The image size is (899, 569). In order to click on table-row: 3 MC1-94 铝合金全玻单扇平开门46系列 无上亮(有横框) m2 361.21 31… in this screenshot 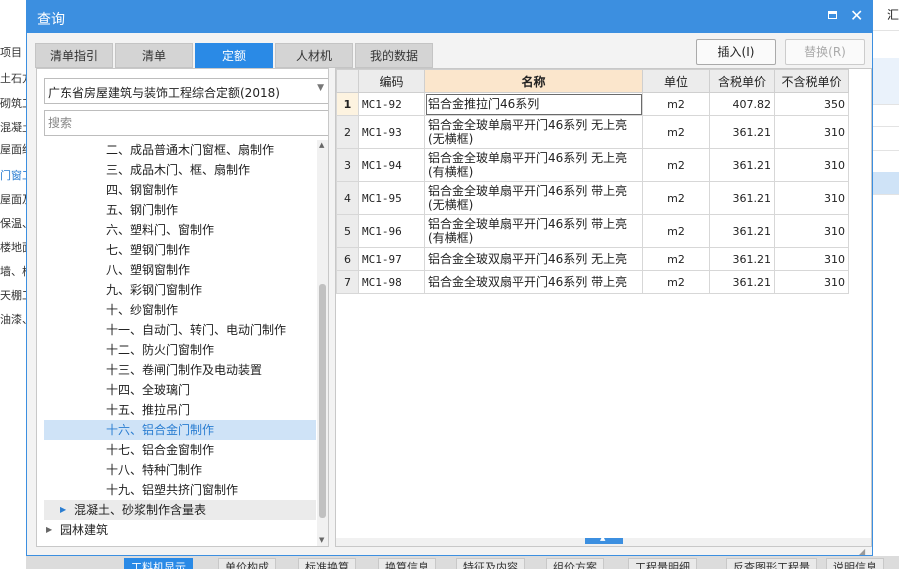, I will do `click(592, 165)`.